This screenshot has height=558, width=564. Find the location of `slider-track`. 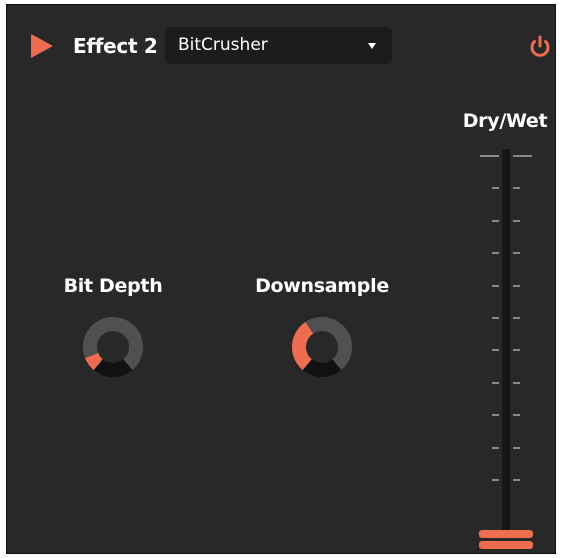

slider-track is located at coordinates (506, 340).